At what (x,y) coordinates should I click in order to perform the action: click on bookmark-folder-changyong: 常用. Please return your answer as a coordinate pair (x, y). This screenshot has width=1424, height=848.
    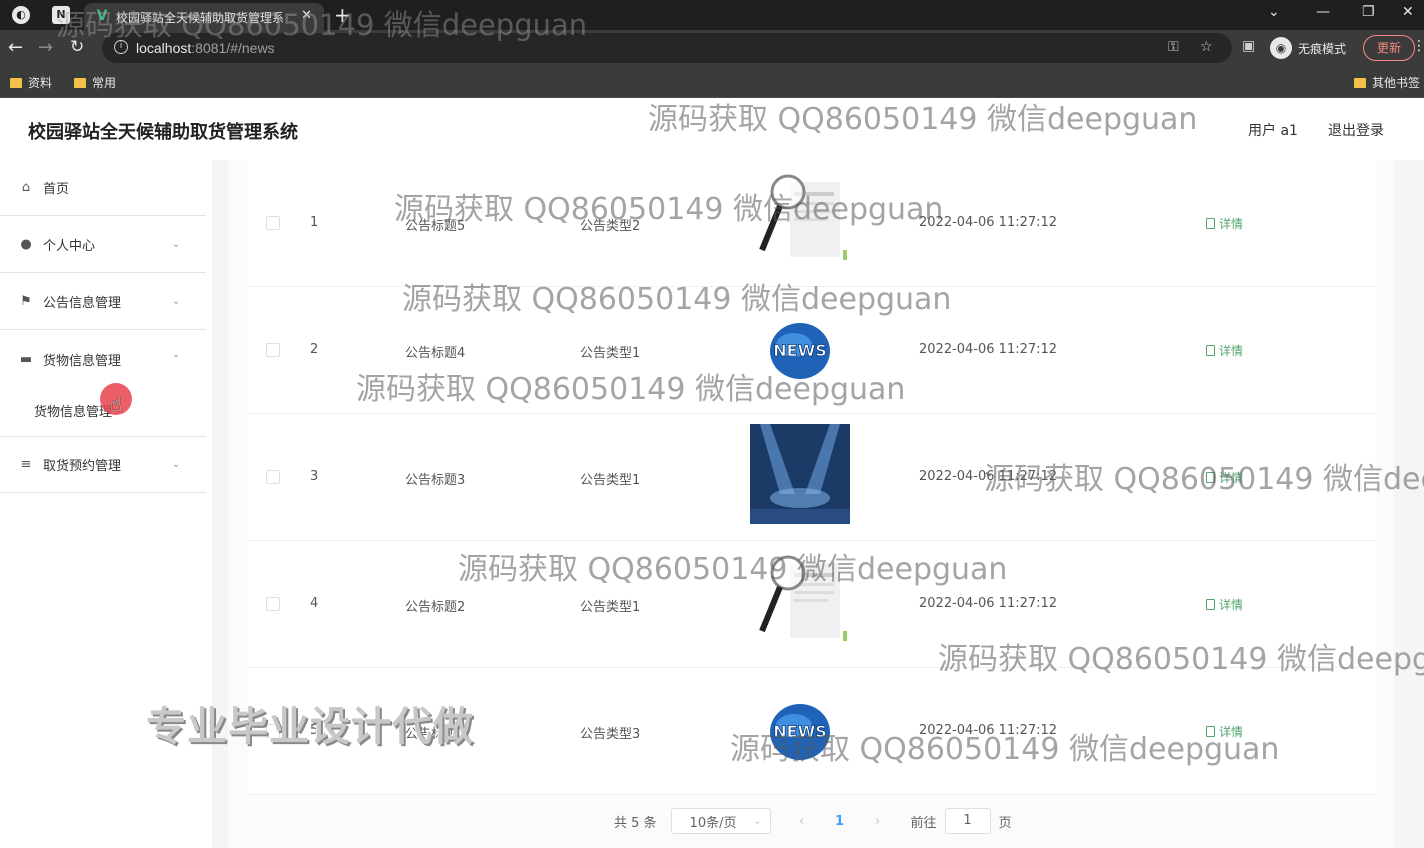
    Looking at the image, I should click on (95, 82).